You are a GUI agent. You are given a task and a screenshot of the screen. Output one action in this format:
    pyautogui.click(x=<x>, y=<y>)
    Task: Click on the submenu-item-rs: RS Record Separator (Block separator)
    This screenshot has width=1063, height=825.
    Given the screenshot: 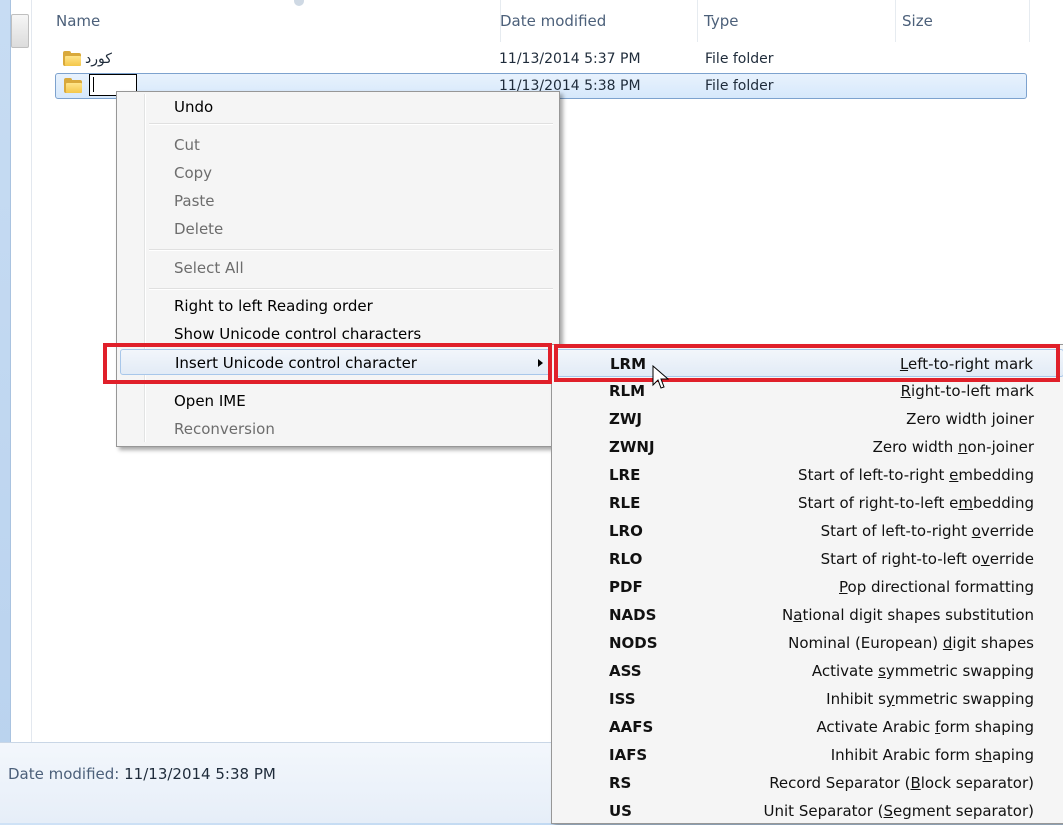 What is the action you would take?
    pyautogui.click(x=809, y=783)
    